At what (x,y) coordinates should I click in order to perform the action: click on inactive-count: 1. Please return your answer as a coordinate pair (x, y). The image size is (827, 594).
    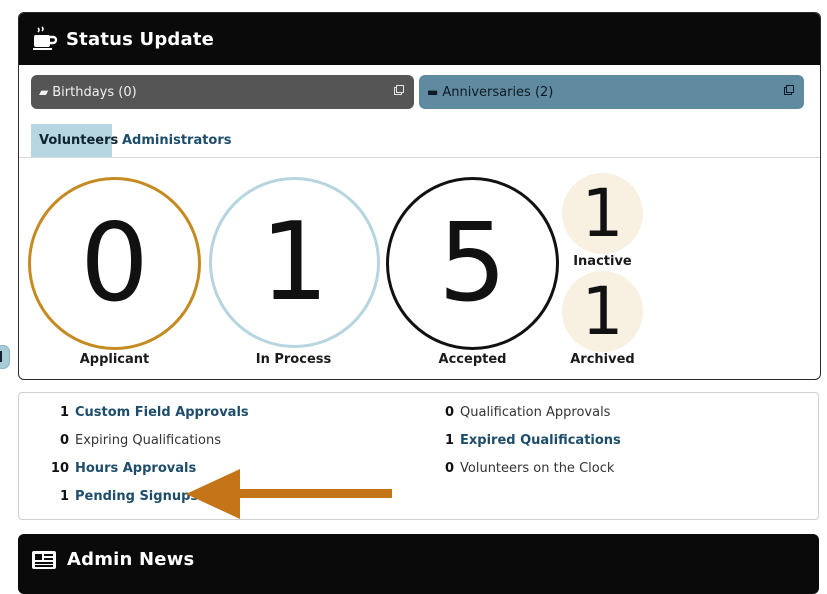
    Looking at the image, I should click on (602, 213).